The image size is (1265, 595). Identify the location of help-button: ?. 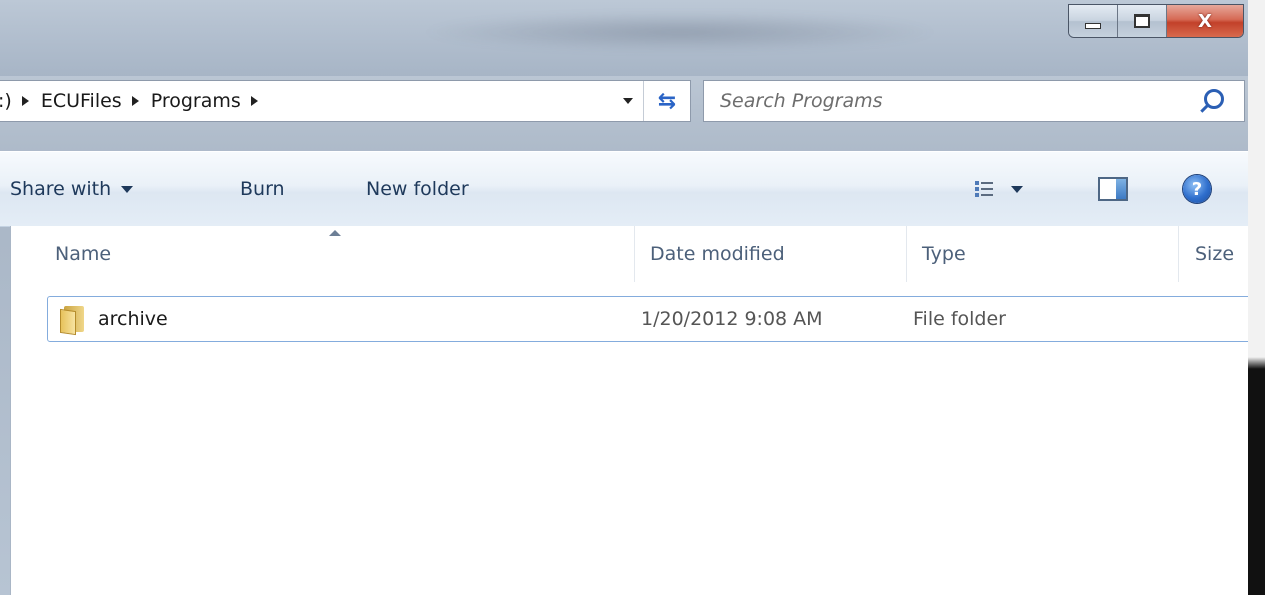
(1197, 189).